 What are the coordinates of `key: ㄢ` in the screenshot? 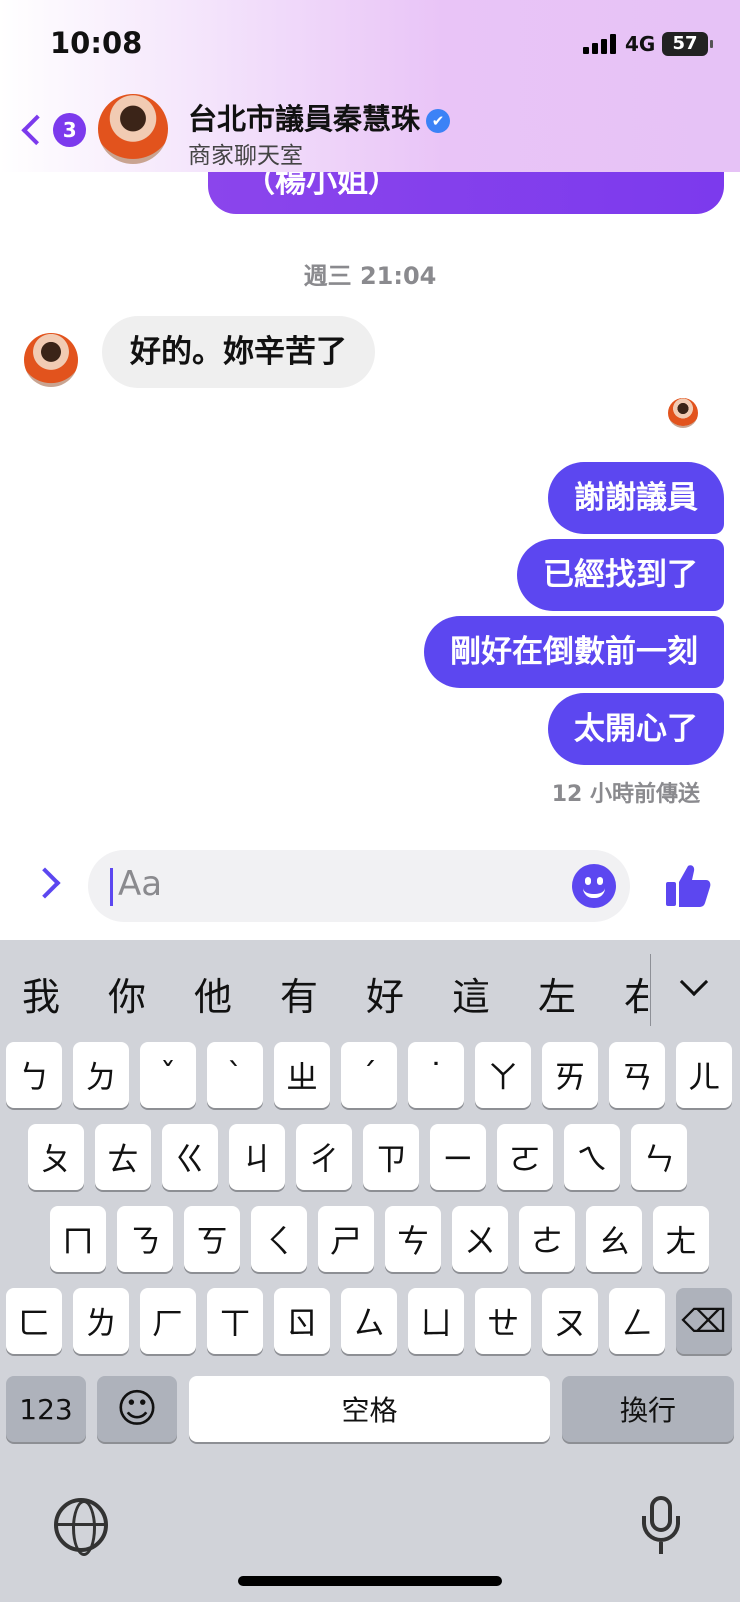 It's located at (637, 1075).